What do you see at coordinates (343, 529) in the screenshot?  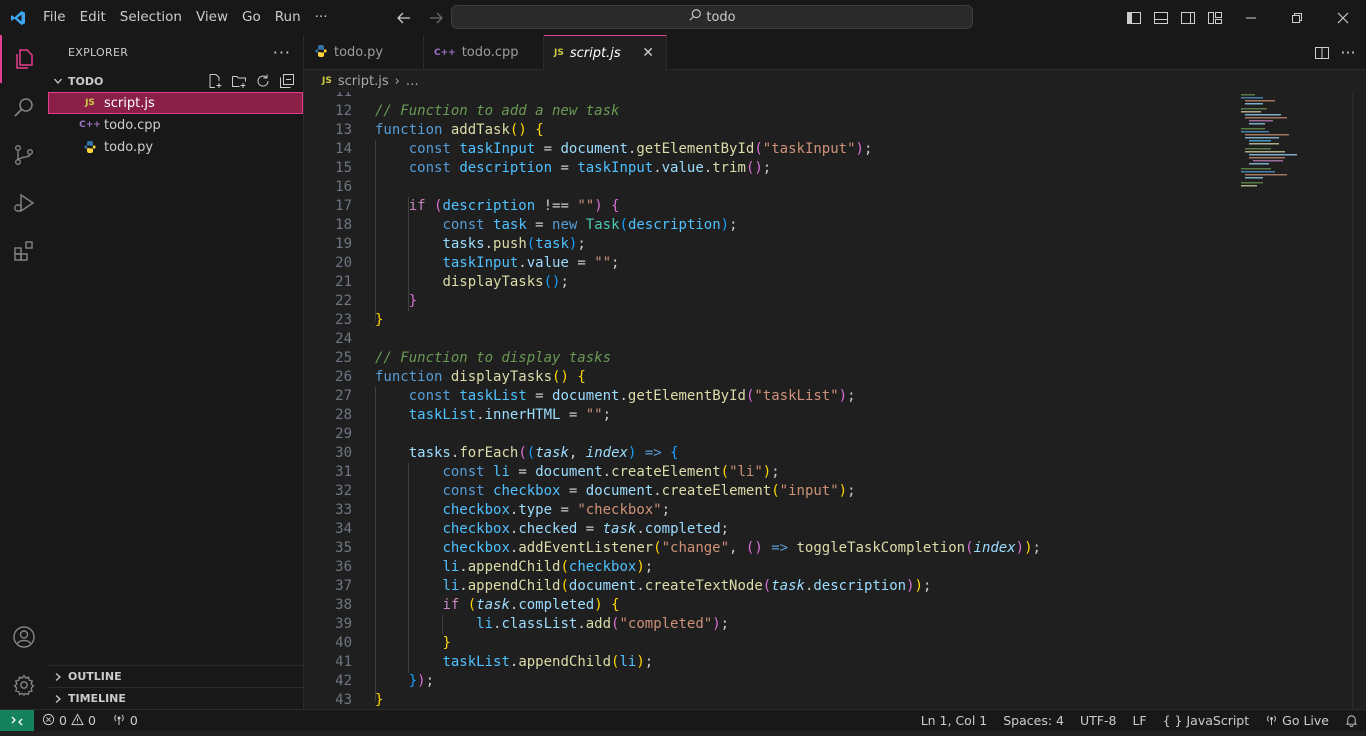 I see `line-number: 34` at bounding box center [343, 529].